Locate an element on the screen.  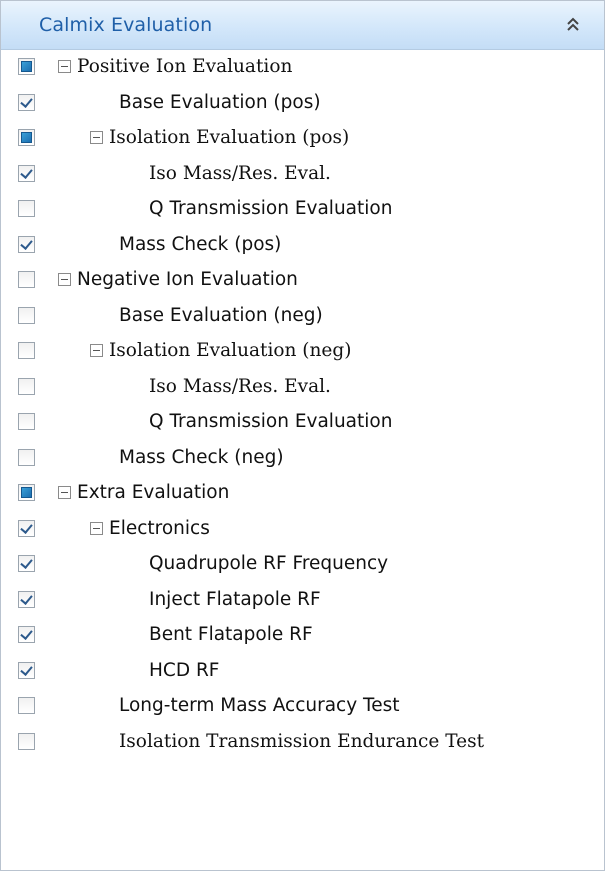
tree-item-hcd-rf: HCD RF is located at coordinates (302, 672).